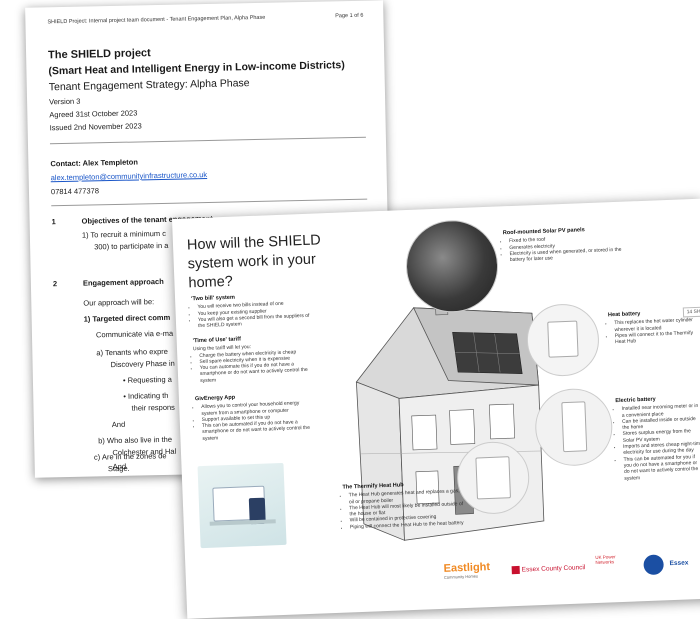  What do you see at coordinates (135, 440) in the screenshot?
I see `text-line: b) Who also live in the` at bounding box center [135, 440].